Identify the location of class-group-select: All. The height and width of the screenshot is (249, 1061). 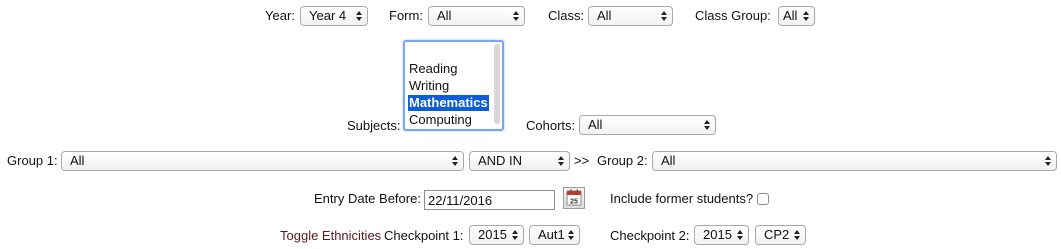
(796, 16).